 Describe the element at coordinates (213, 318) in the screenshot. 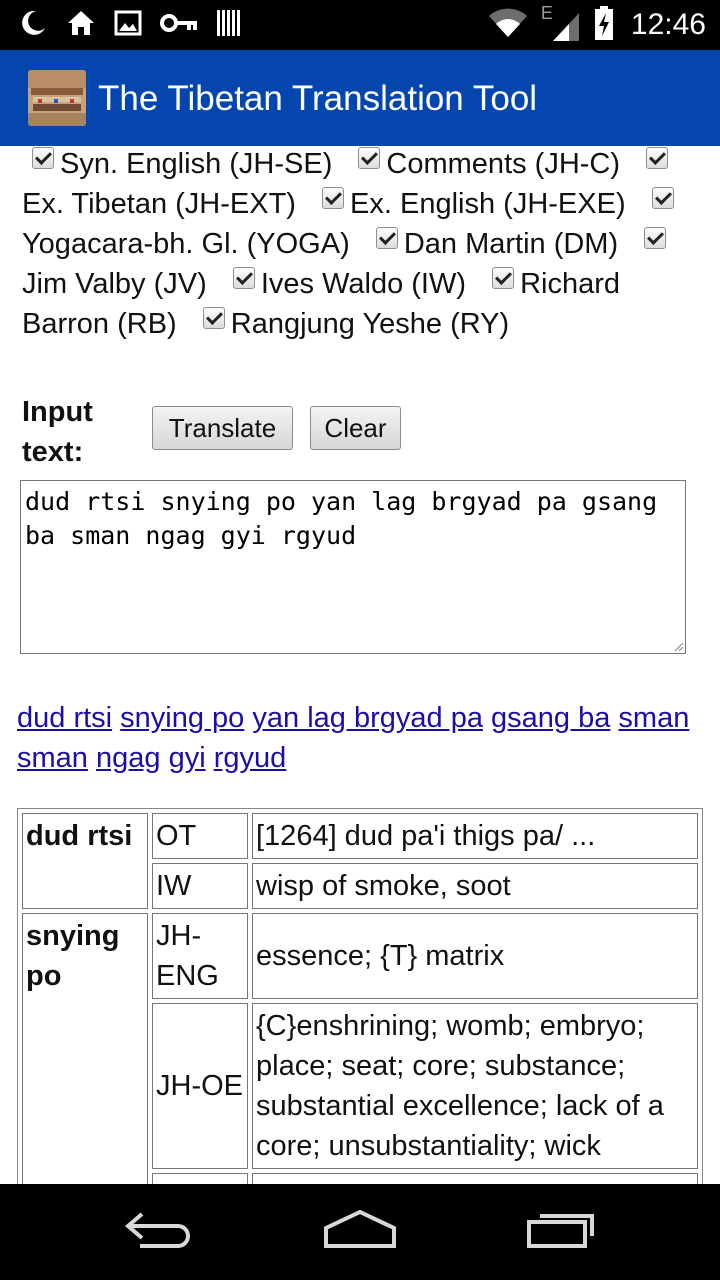

I see `source-checkbox-ry` at that location.